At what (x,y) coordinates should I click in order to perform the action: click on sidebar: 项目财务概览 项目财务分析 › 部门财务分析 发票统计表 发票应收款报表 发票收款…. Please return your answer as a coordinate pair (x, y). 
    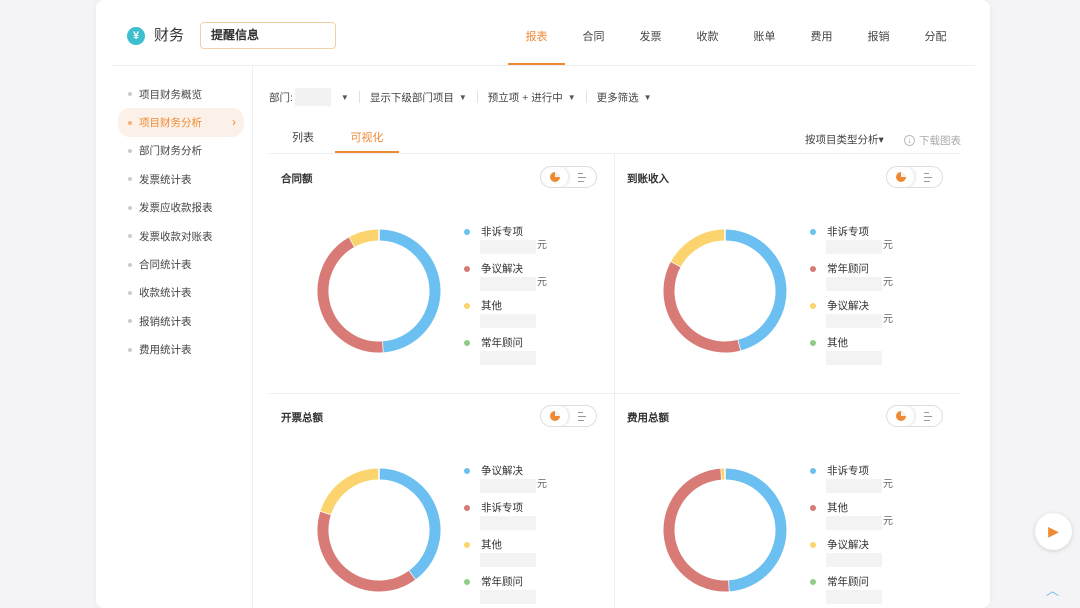
    Looking at the image, I should click on (181, 222).